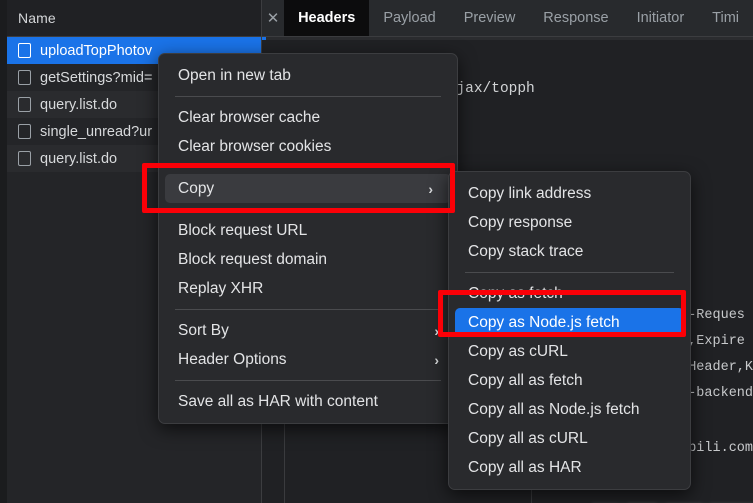 The height and width of the screenshot is (503, 753). Describe the element at coordinates (569, 251) in the screenshot. I see `submenu-item-copy-stack-trace: Copy stack trace` at that location.